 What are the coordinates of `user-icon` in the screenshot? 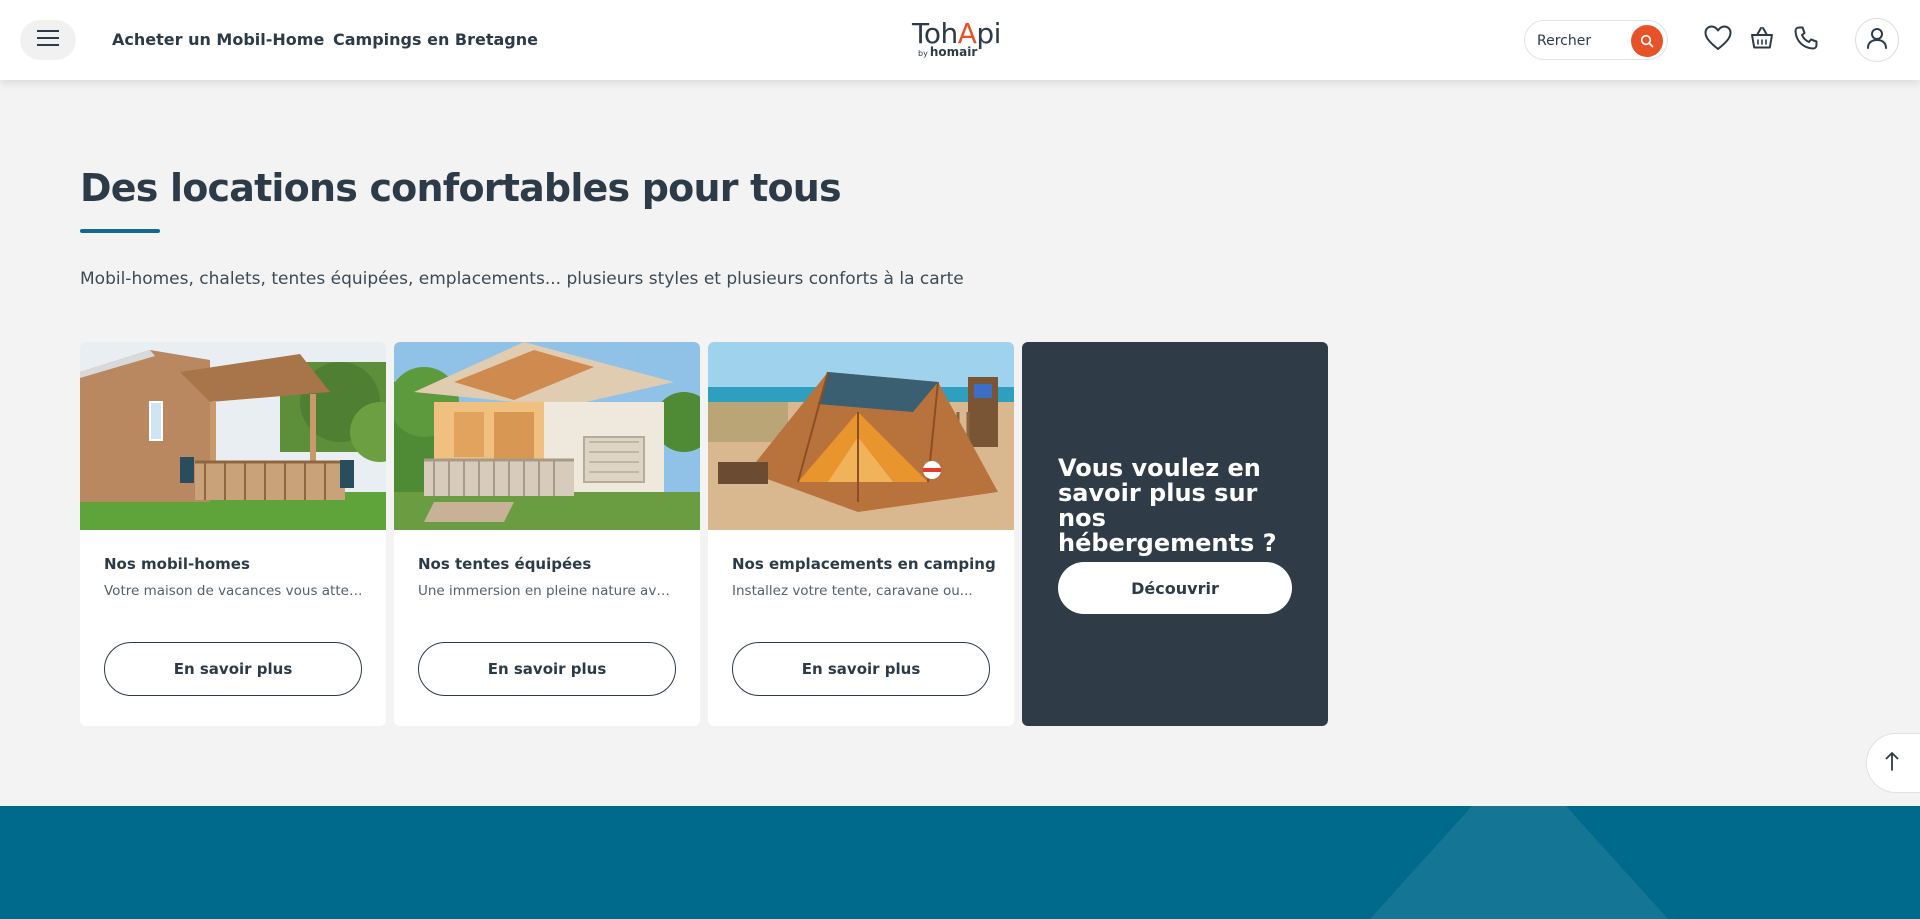 It's located at (1877, 40).